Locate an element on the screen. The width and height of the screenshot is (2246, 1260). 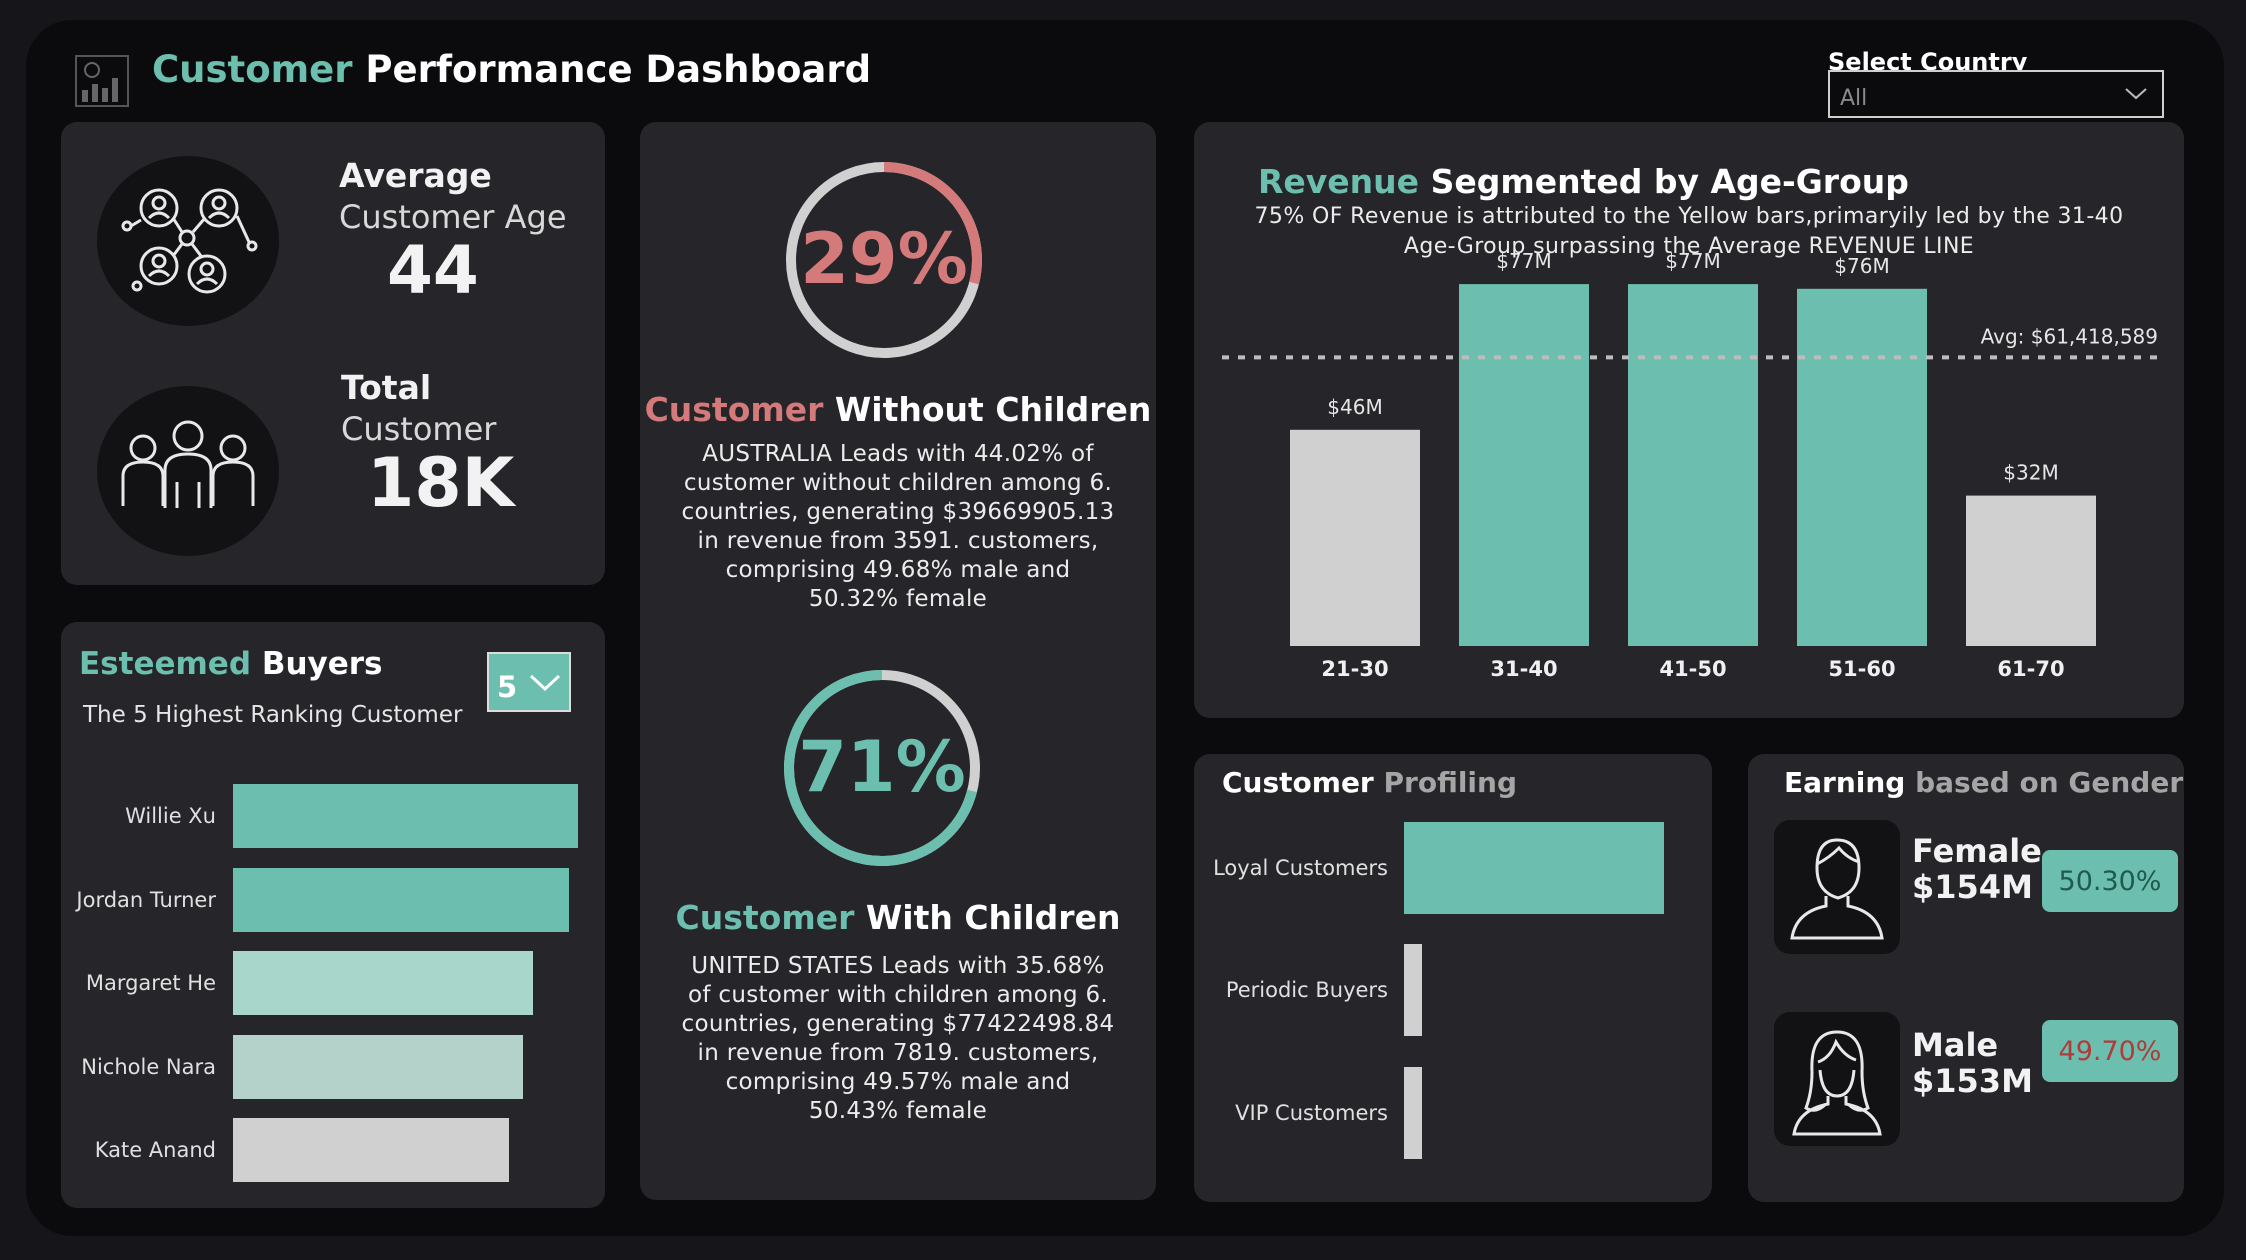
dashboard-logo-icon is located at coordinates (102, 81).